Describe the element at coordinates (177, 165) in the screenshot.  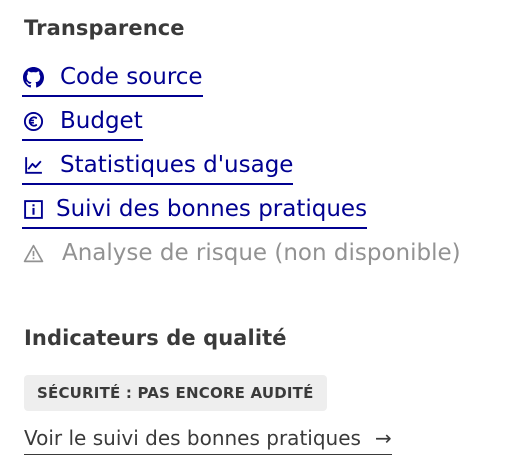
I see `statistiques-label: Statistiques d'usage` at that location.